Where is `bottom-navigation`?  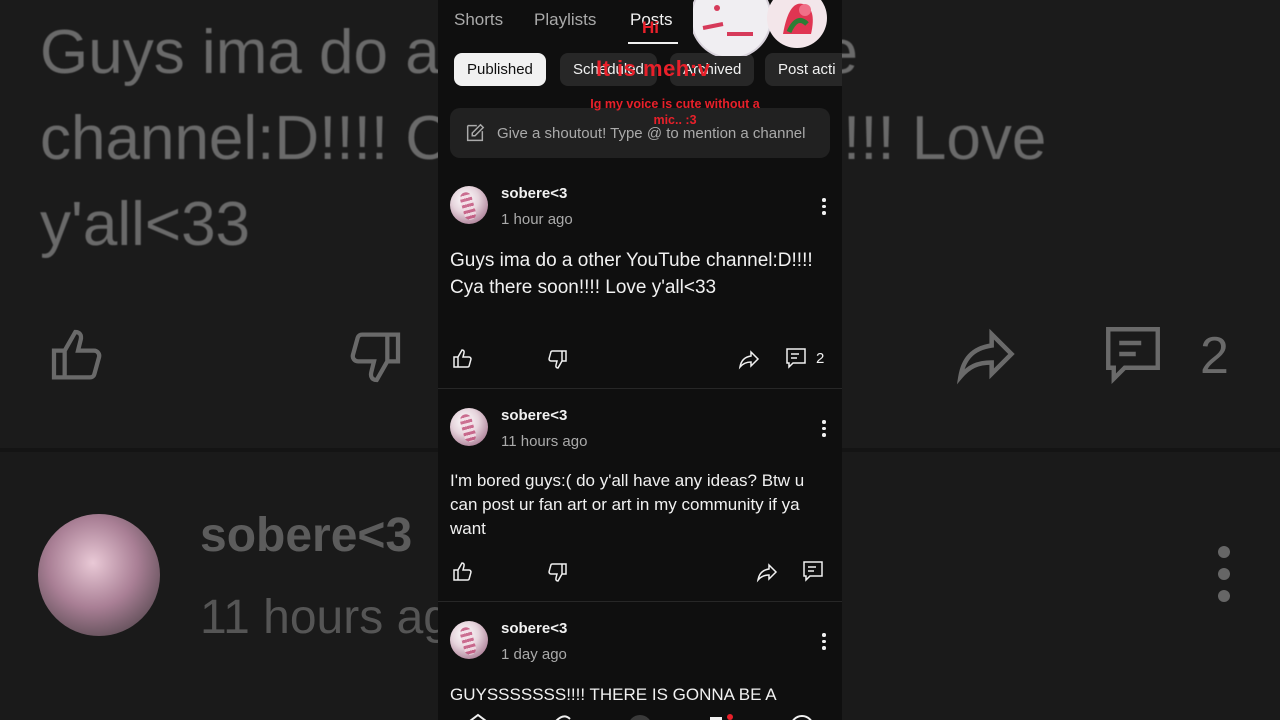 bottom-navigation is located at coordinates (640, 714).